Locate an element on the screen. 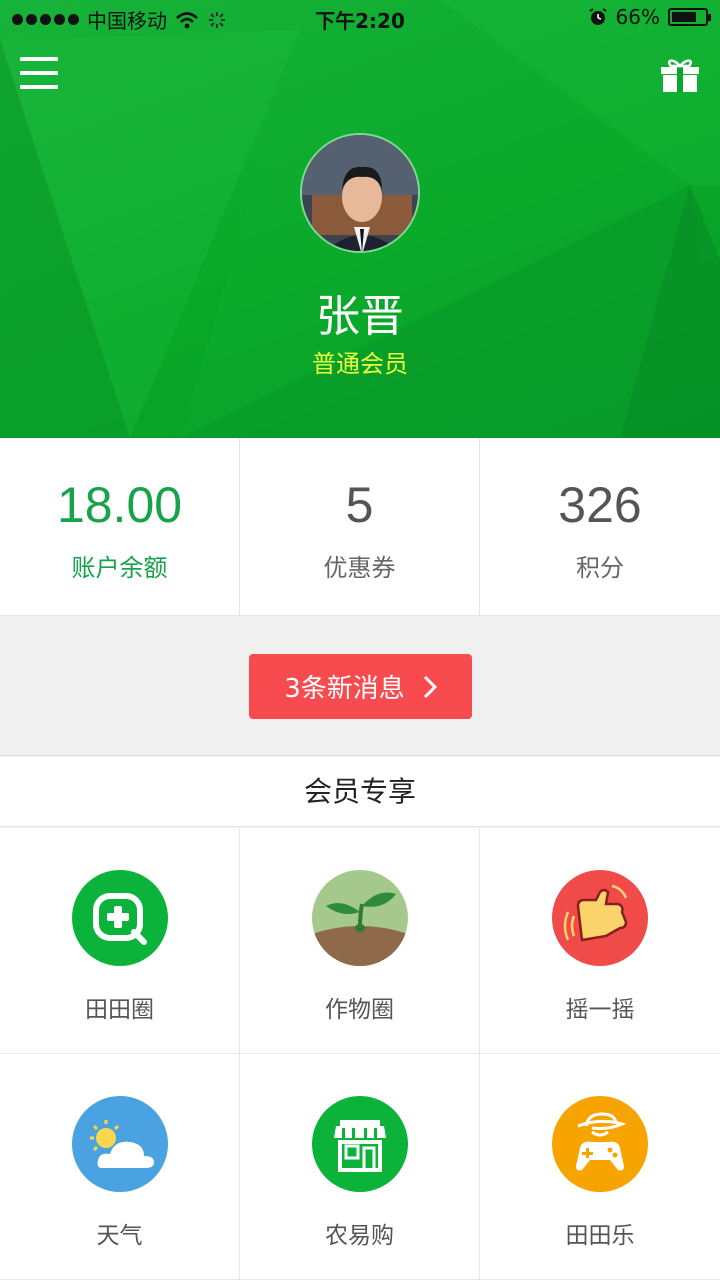 This screenshot has height=1280, width=720. battery-icon is located at coordinates (689, 17).